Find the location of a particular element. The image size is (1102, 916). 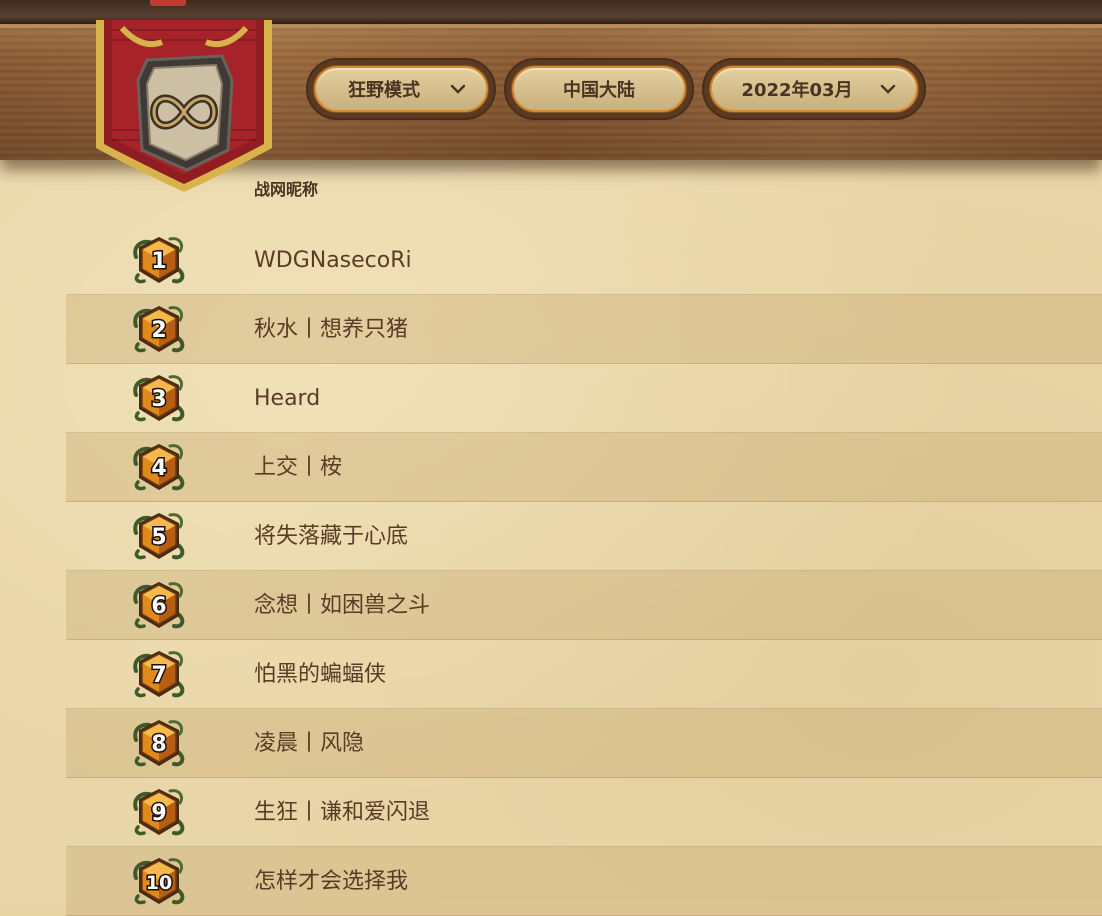

player-nickname: 怎样才会选择我 is located at coordinates (331, 881).